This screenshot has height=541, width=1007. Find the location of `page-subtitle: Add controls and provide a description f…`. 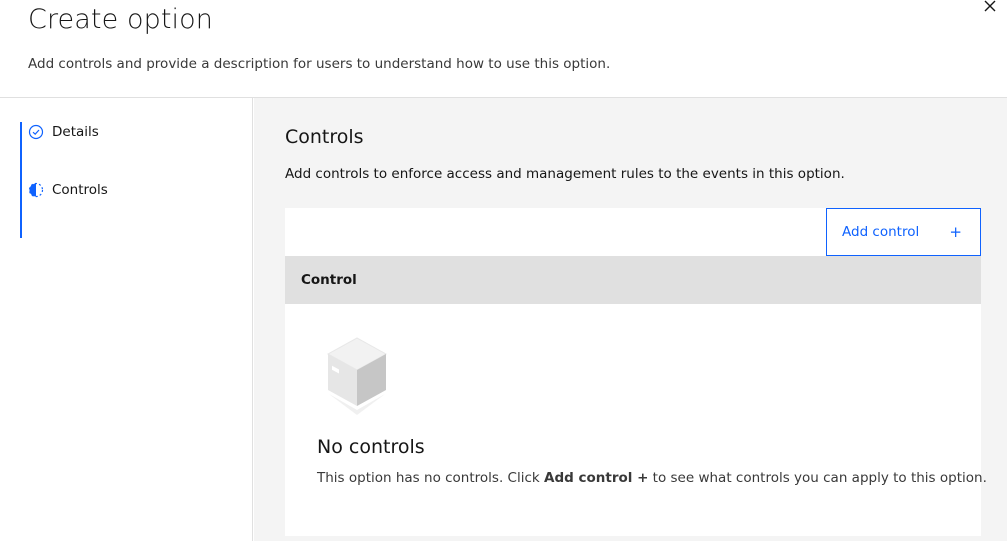

page-subtitle: Add controls and provide a description f… is located at coordinates (319, 64).